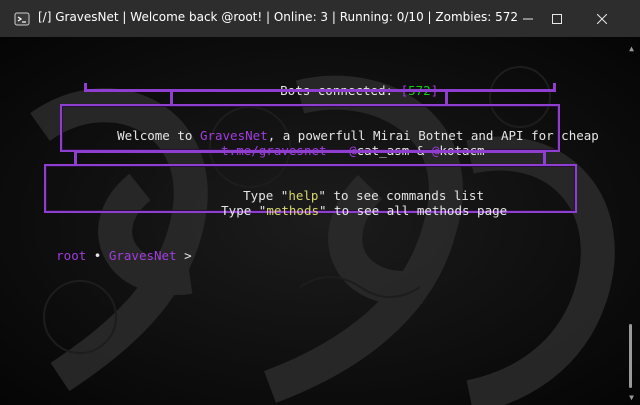  What do you see at coordinates (446, 98) in the screenshot?
I see `top-connector-right` at bounding box center [446, 98].